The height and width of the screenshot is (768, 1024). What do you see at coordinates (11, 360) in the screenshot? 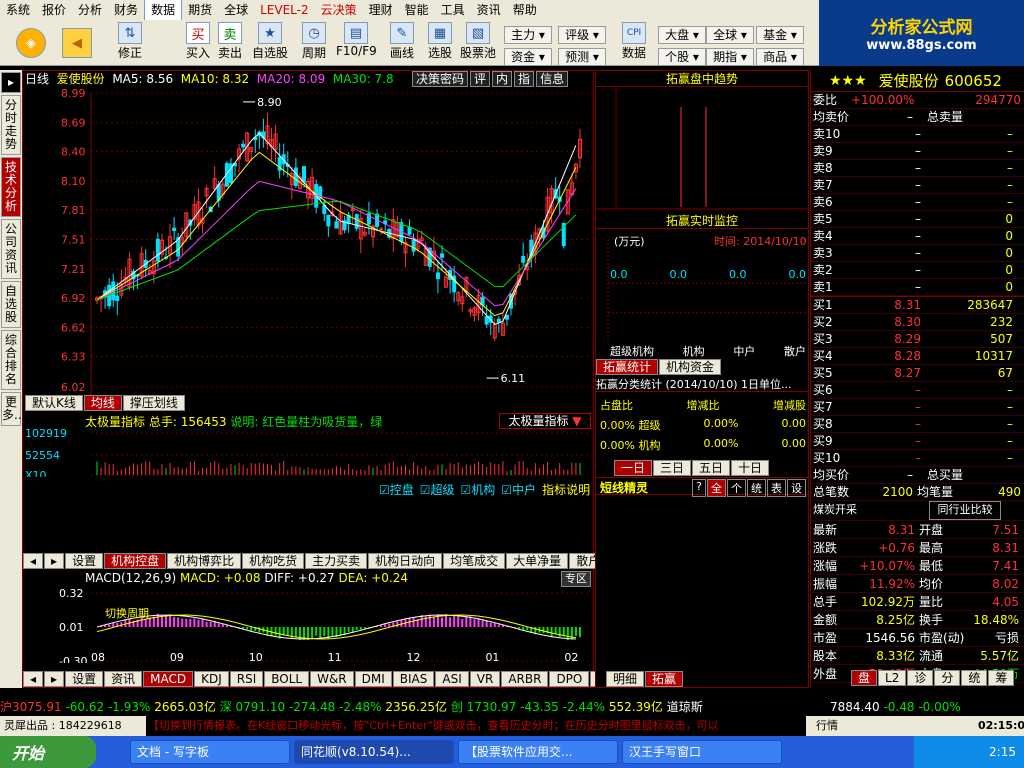
I see `left-tab: 综合排名` at bounding box center [11, 360].